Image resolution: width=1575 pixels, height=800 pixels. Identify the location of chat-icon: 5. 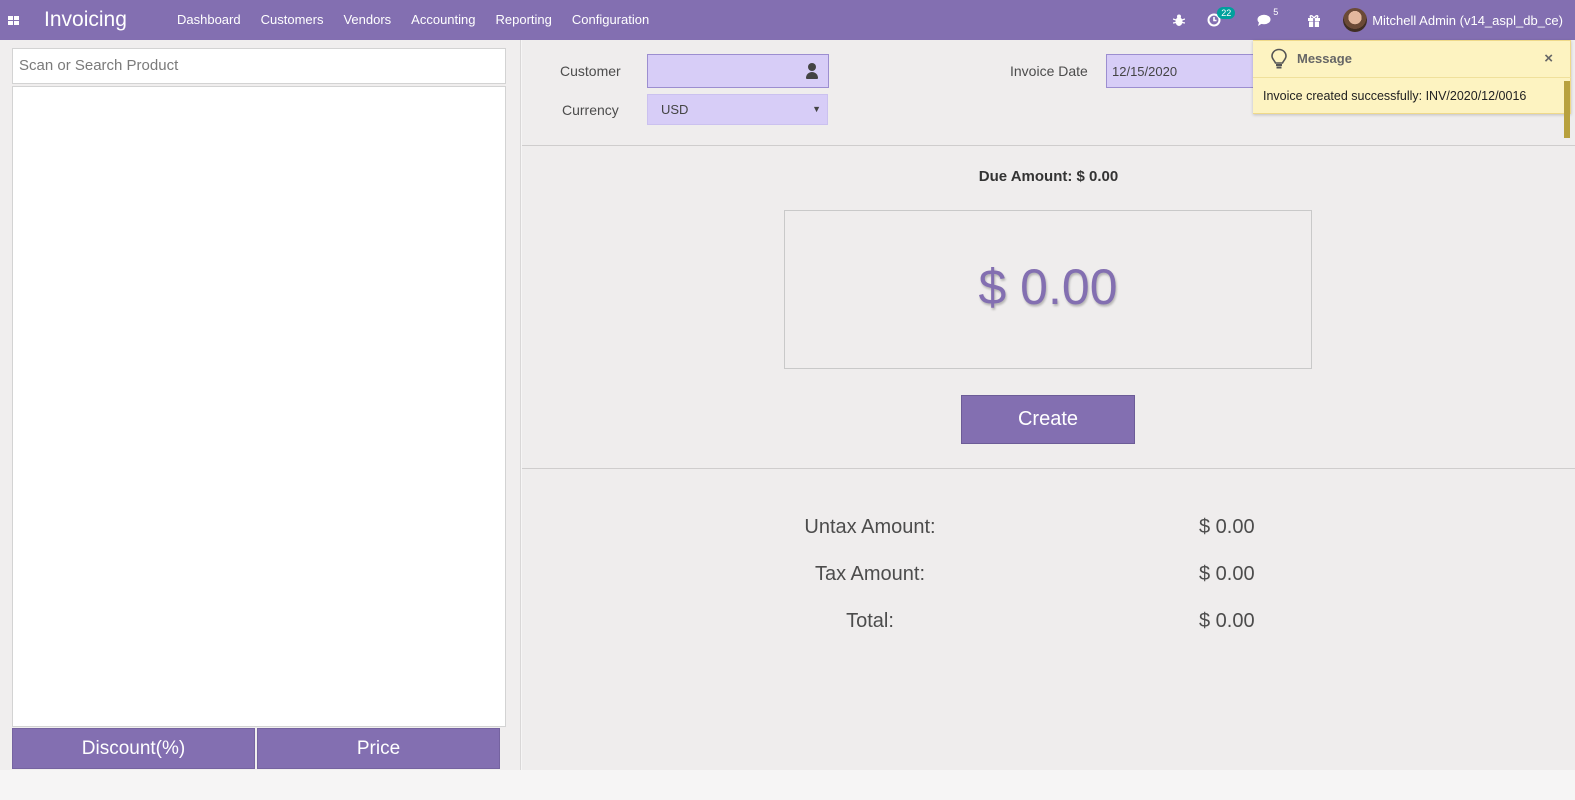
(1267, 17).